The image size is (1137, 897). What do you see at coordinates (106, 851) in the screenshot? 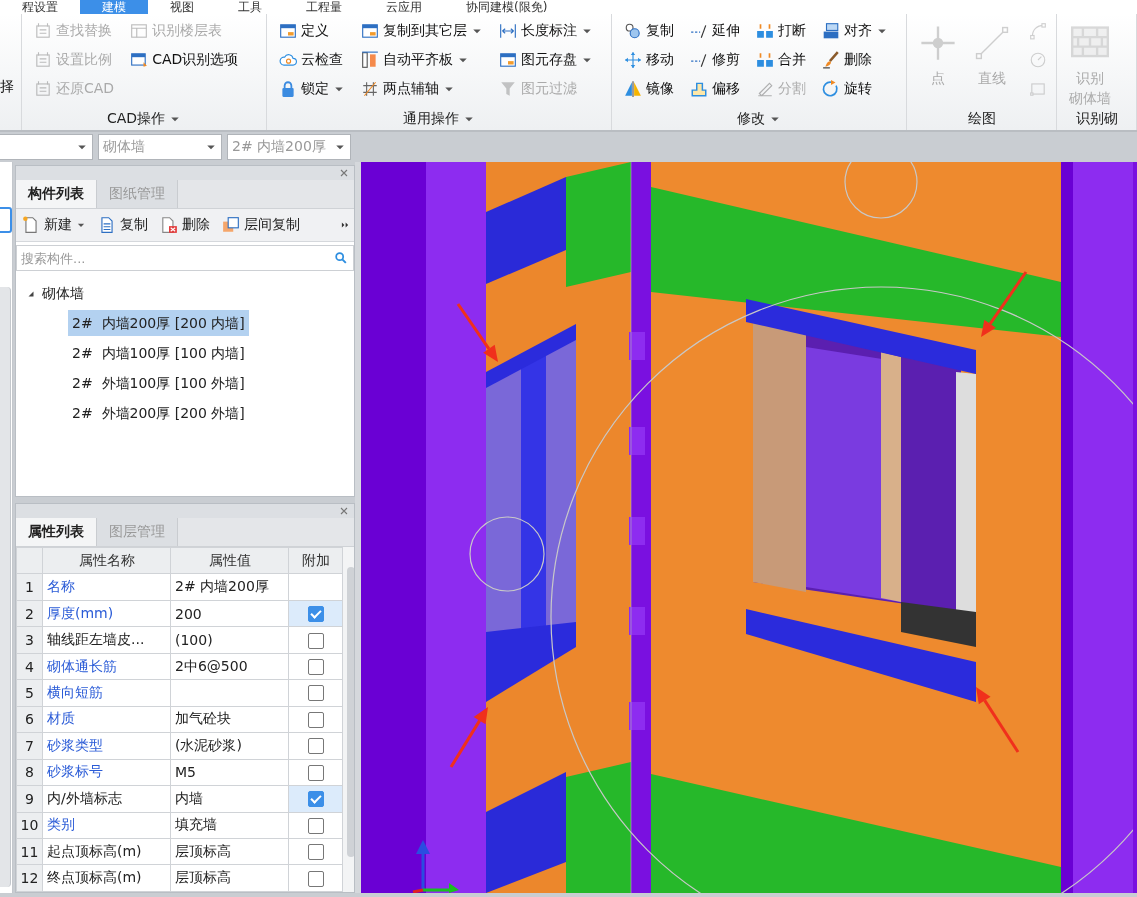
I see `property-name: 起点顶标高(m)` at bounding box center [106, 851].